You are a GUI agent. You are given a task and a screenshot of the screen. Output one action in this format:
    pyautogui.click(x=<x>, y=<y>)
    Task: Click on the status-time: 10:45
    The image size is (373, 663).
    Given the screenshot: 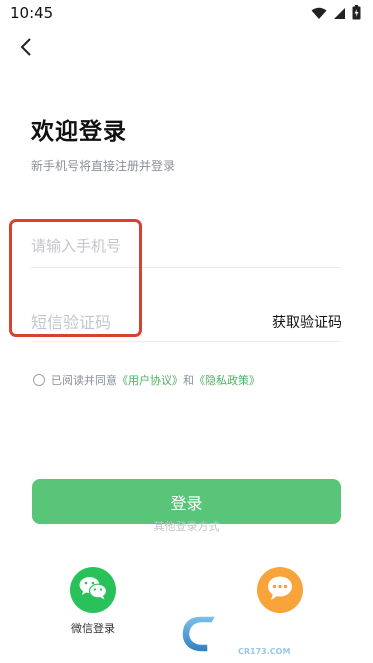 What is the action you would take?
    pyautogui.click(x=32, y=13)
    